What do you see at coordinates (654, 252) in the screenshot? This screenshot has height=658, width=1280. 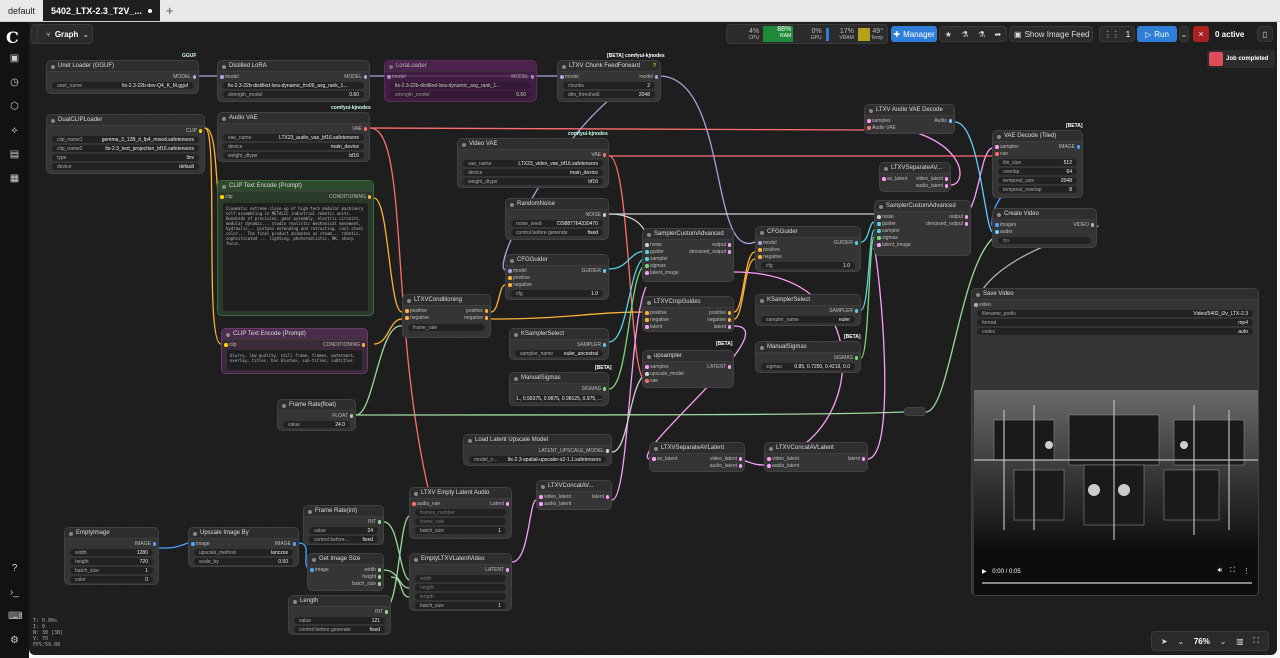 I see `input-guider: guider` at bounding box center [654, 252].